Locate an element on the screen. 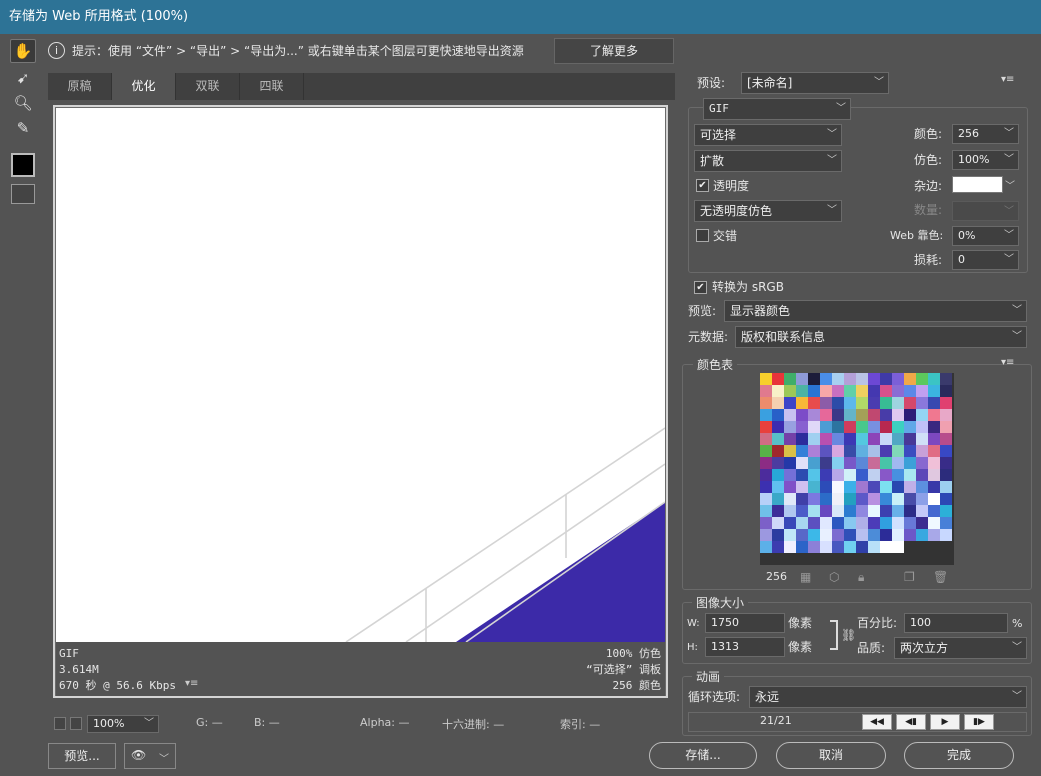  lossy-field: 0 ﹀ is located at coordinates (985, 260).